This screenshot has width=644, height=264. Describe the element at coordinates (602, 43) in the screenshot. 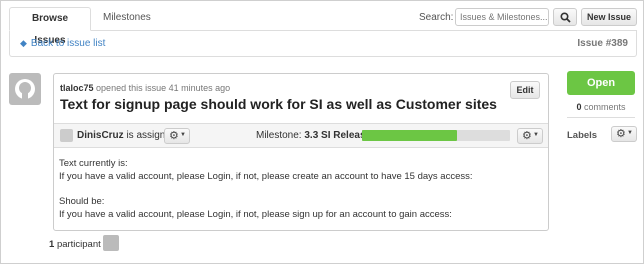

I see `issue-number: Issue #389` at that location.